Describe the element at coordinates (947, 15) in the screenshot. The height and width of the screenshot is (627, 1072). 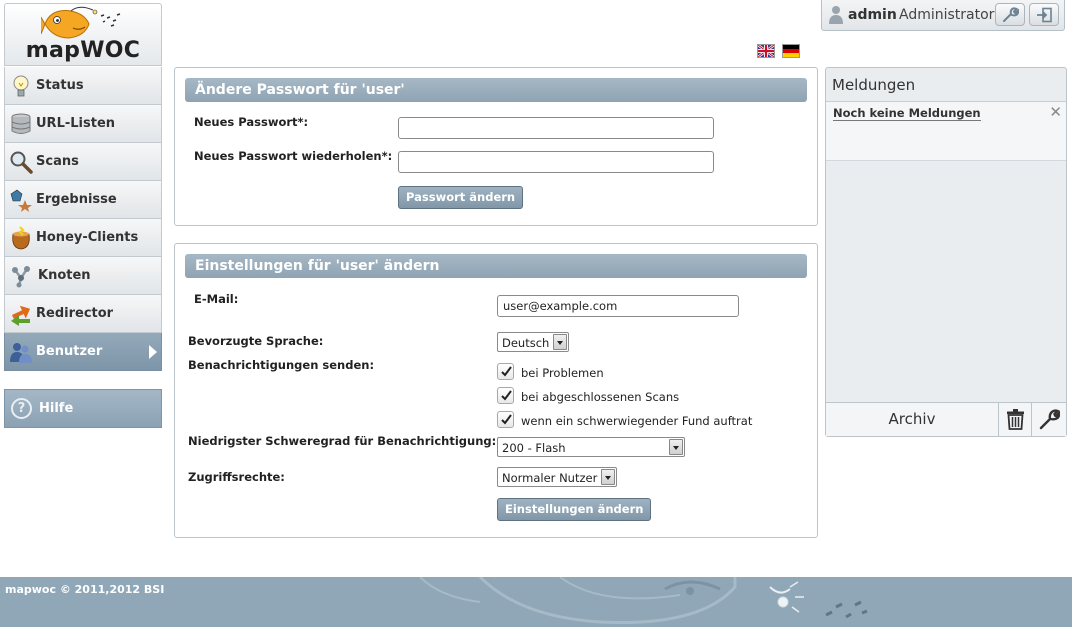
I see `user-role: Administrator` at that location.